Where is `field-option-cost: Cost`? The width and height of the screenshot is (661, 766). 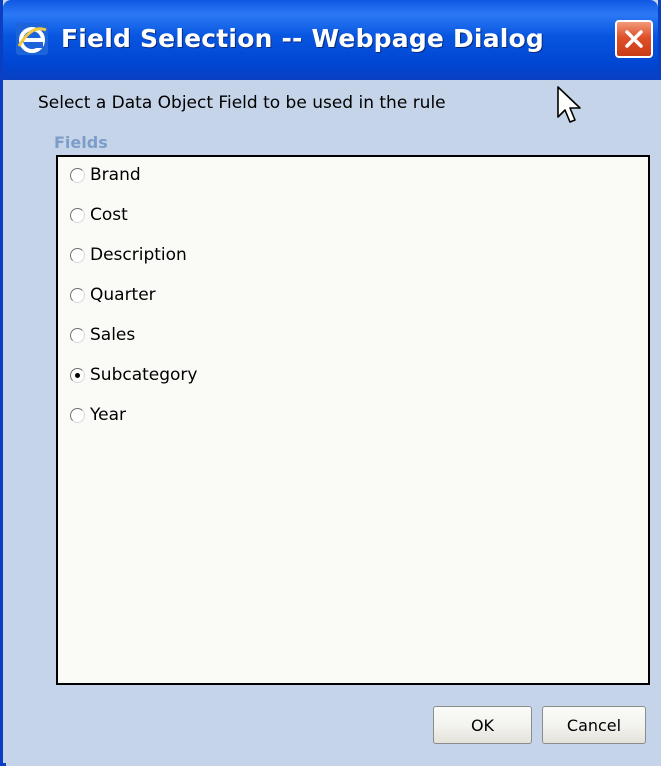
field-option-cost: Cost is located at coordinates (99, 215).